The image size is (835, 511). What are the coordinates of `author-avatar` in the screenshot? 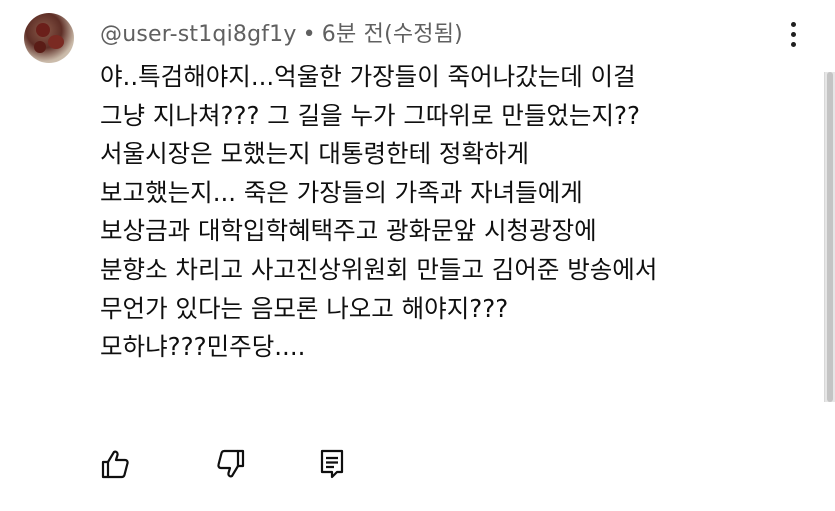 It's located at (49, 38).